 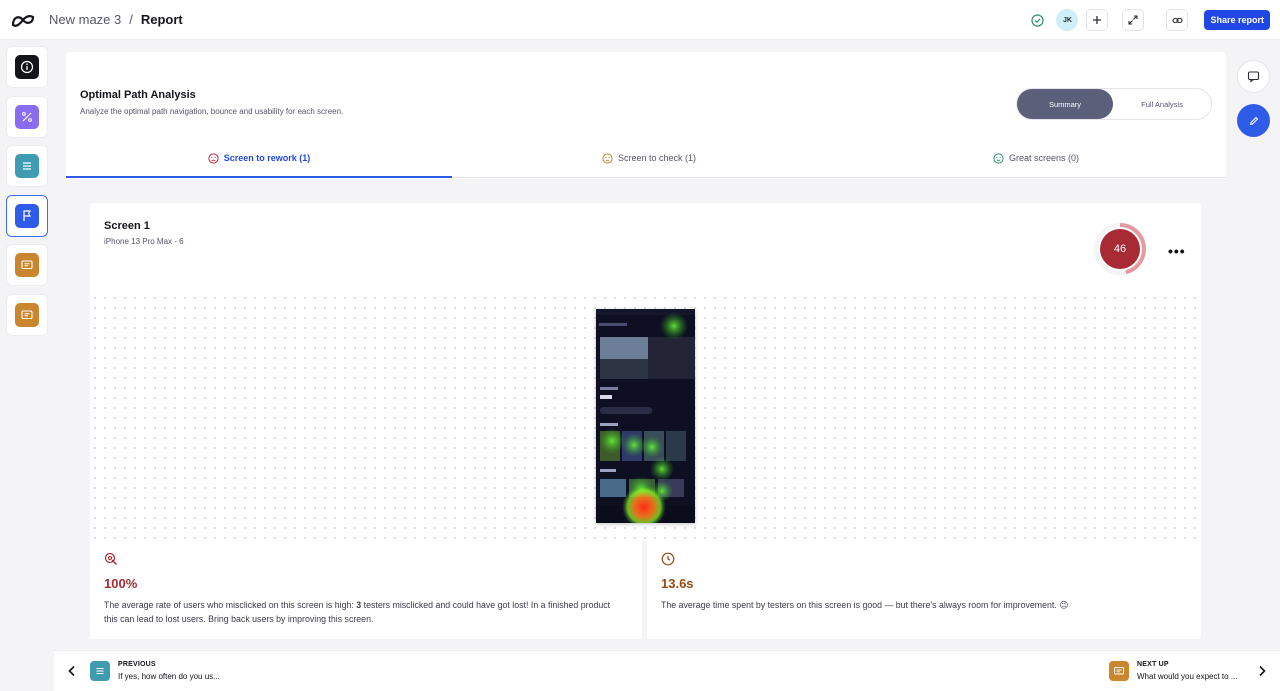 I want to click on share-report-button: Share report, so click(x=1237, y=20).